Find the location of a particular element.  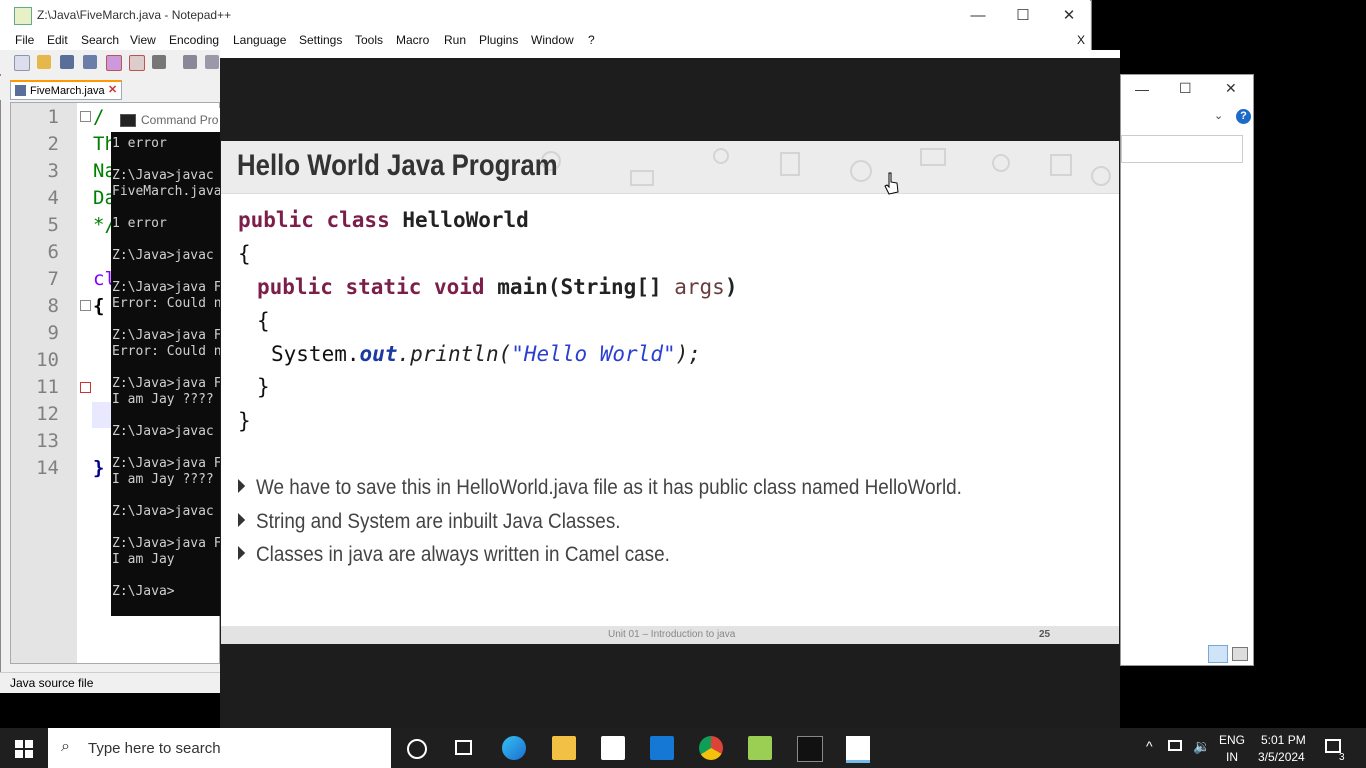

save-icon is located at coordinates (67, 62).